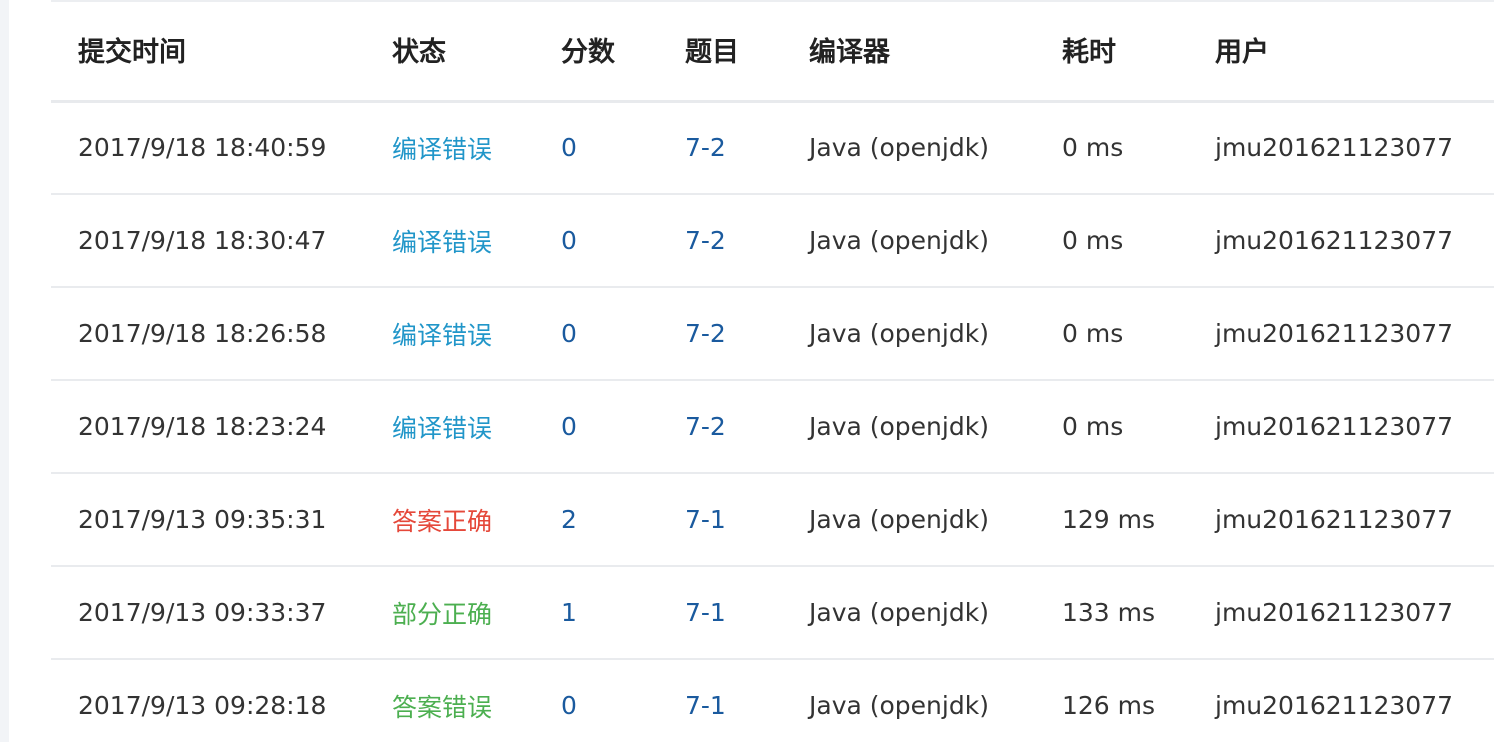 The height and width of the screenshot is (742, 1507). I want to click on header-problem: 题目, so click(720, 51).